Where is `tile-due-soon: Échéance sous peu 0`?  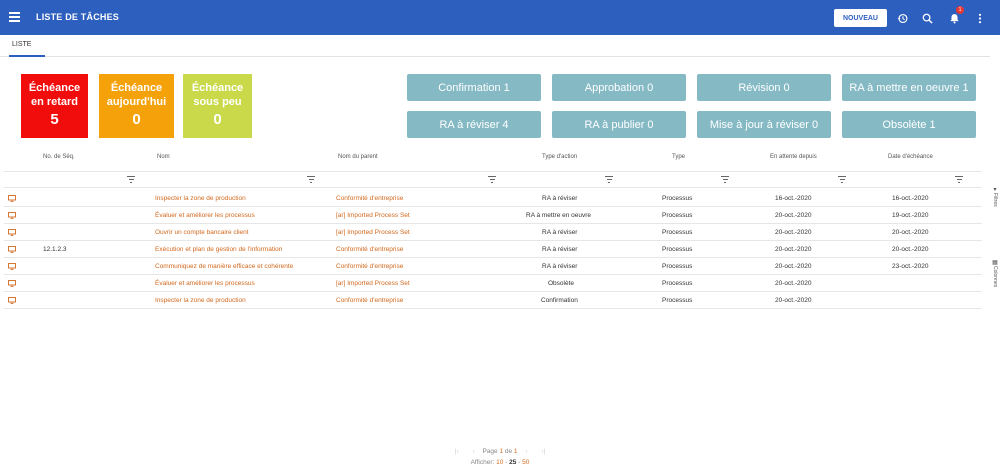 tile-due-soon: Échéance sous peu 0 is located at coordinates (217, 106).